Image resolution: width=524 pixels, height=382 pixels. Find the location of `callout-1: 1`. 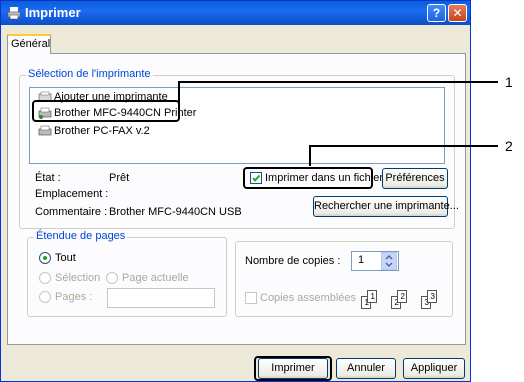

callout-1: 1 is located at coordinates (509, 82).